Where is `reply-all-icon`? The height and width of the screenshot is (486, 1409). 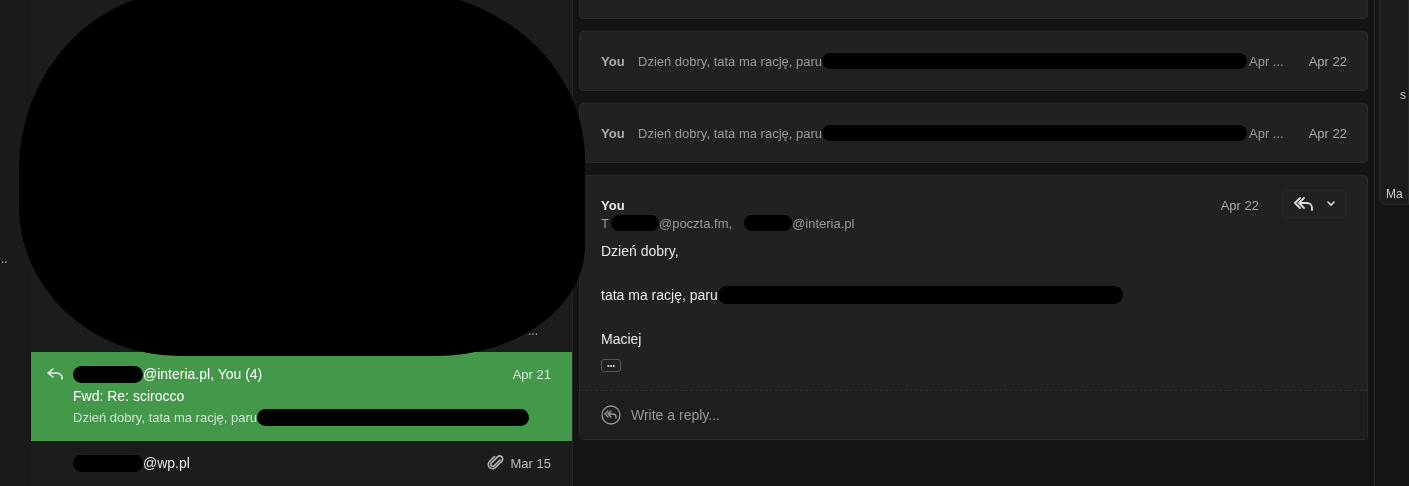
reply-all-icon is located at coordinates (1304, 204).